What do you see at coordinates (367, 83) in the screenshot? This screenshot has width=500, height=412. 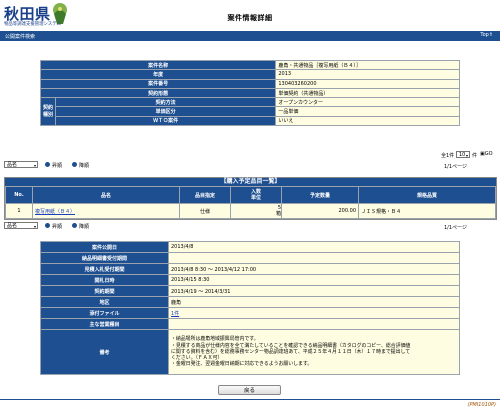 I see `case-number-value: 130403260200` at bounding box center [367, 83].